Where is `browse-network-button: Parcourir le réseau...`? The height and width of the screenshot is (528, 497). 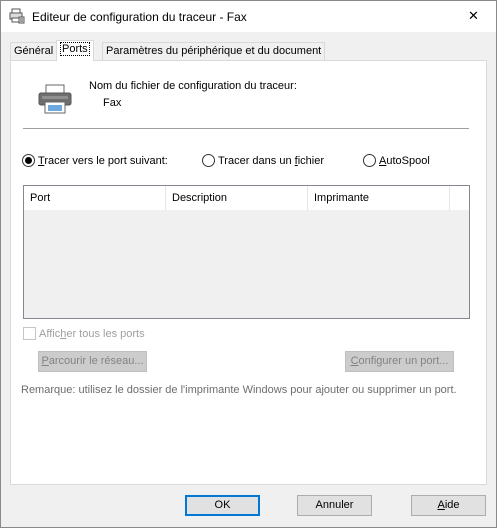 browse-network-button: Parcourir le réseau... is located at coordinates (92, 361).